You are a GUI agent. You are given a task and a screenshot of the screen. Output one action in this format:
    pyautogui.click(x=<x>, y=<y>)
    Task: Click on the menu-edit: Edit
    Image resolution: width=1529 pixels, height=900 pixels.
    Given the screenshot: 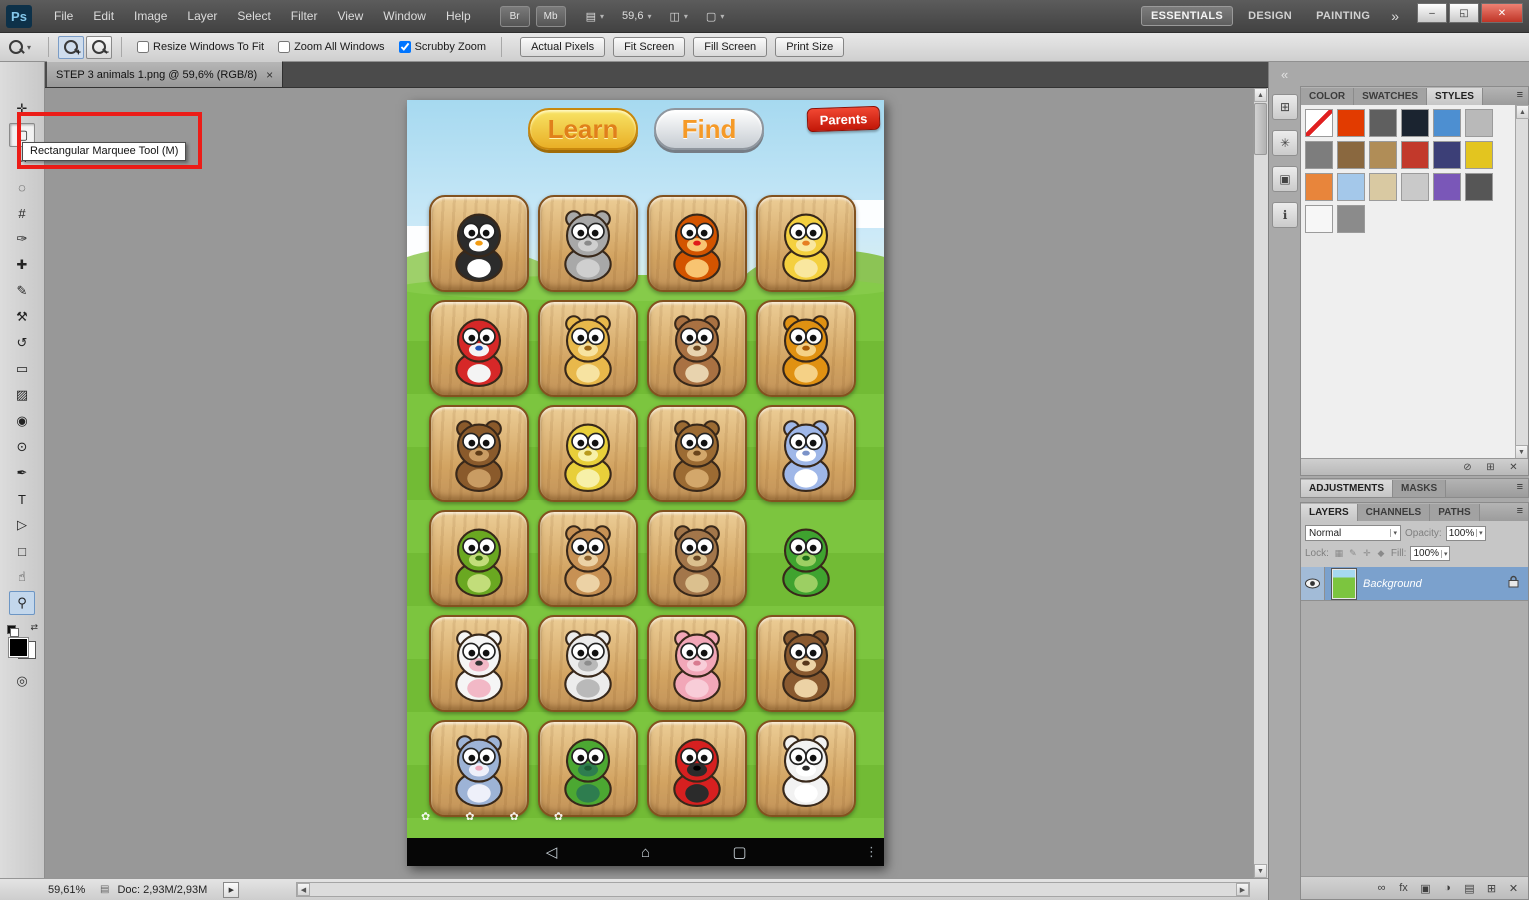 What is the action you would take?
    pyautogui.click(x=103, y=16)
    